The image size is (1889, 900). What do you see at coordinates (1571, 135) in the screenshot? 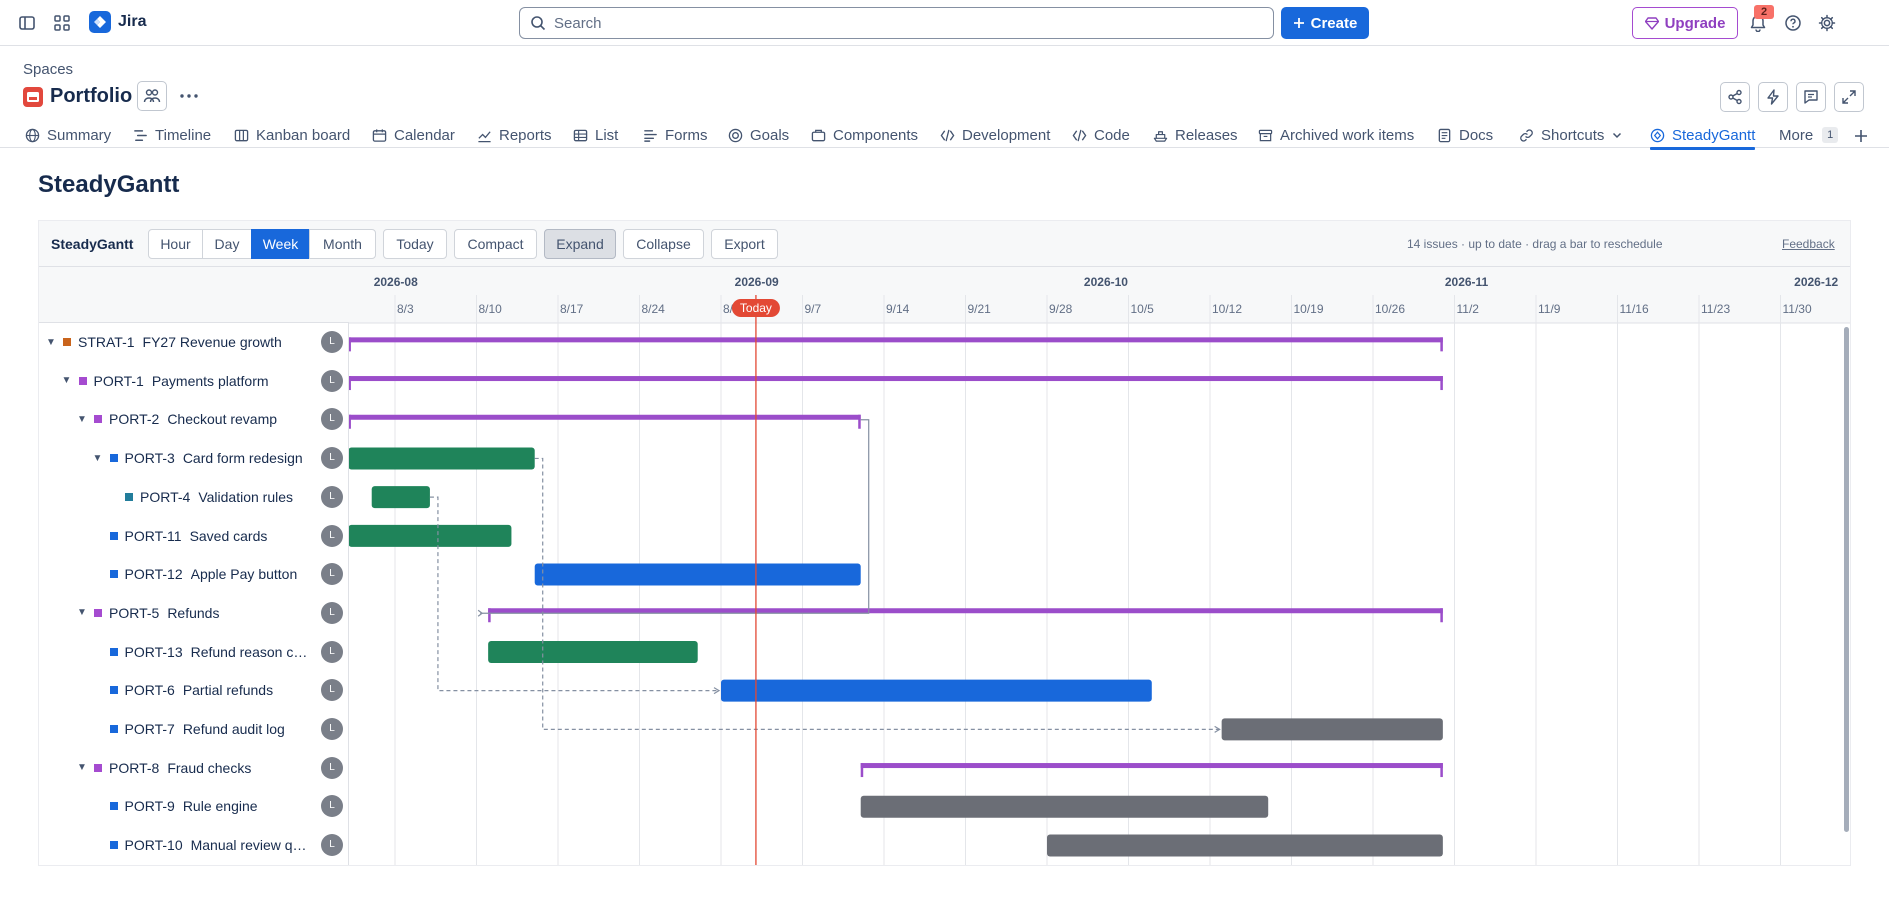
I see `tab-shortcuts: Shortcuts` at bounding box center [1571, 135].